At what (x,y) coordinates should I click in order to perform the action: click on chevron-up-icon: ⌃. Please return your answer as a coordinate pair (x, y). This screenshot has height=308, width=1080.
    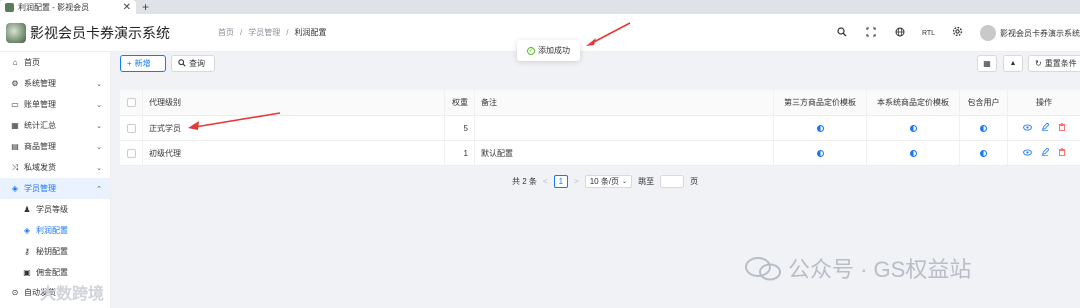
    Looking at the image, I should click on (99, 189).